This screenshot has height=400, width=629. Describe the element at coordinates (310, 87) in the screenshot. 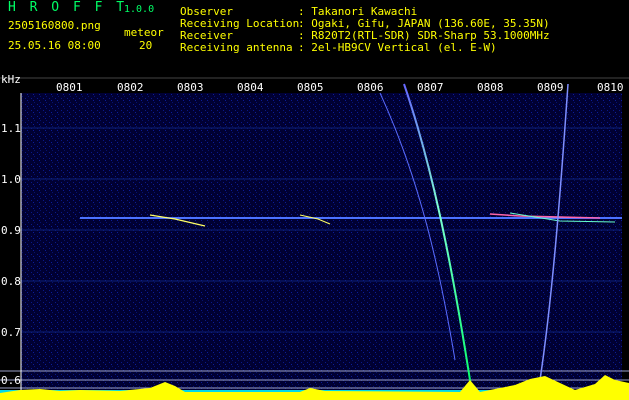

I see `time-tick-0805: 0805` at that location.